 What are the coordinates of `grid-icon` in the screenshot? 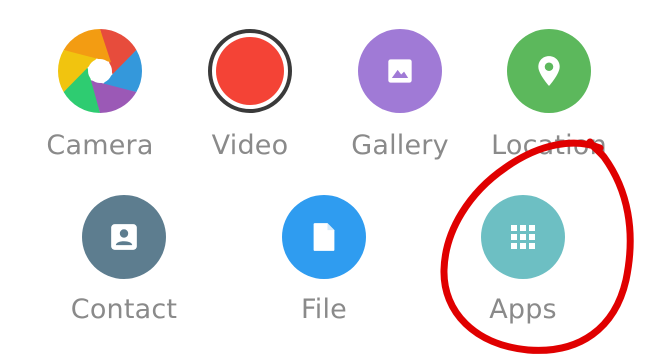 It's located at (523, 237).